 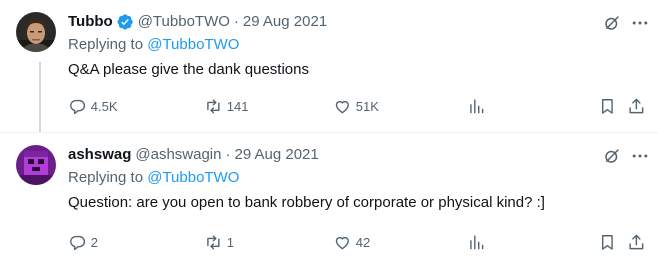 What do you see at coordinates (104, 106) in the screenshot?
I see `reply-count: 4.5K` at bounding box center [104, 106].